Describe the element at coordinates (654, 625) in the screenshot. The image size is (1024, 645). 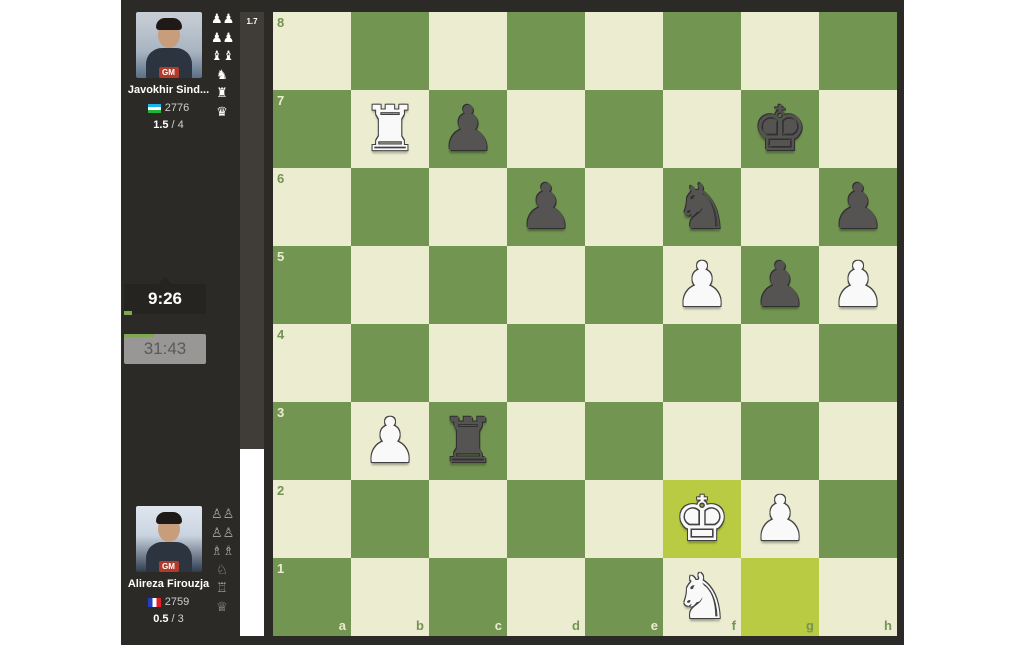
I see `file-label: e` at that location.